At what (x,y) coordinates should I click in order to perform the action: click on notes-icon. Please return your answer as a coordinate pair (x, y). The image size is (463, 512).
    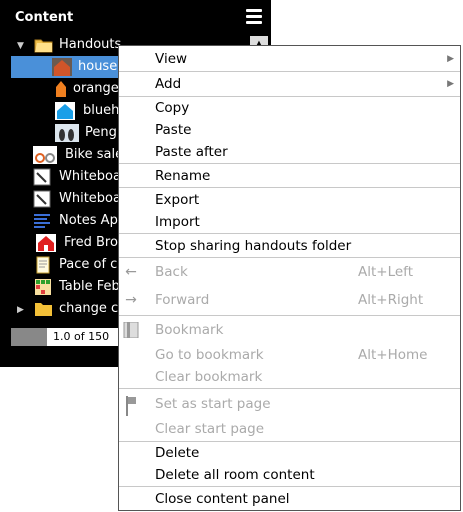
    Looking at the image, I should click on (42, 221).